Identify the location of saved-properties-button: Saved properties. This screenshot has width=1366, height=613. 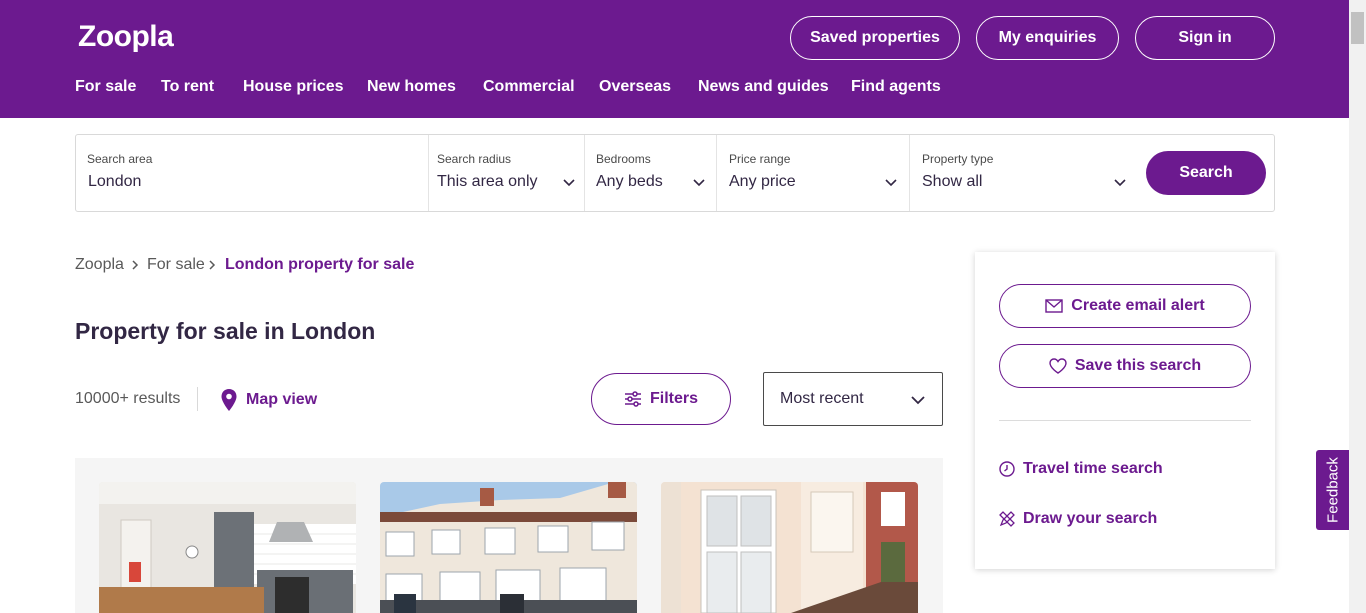
(875, 38).